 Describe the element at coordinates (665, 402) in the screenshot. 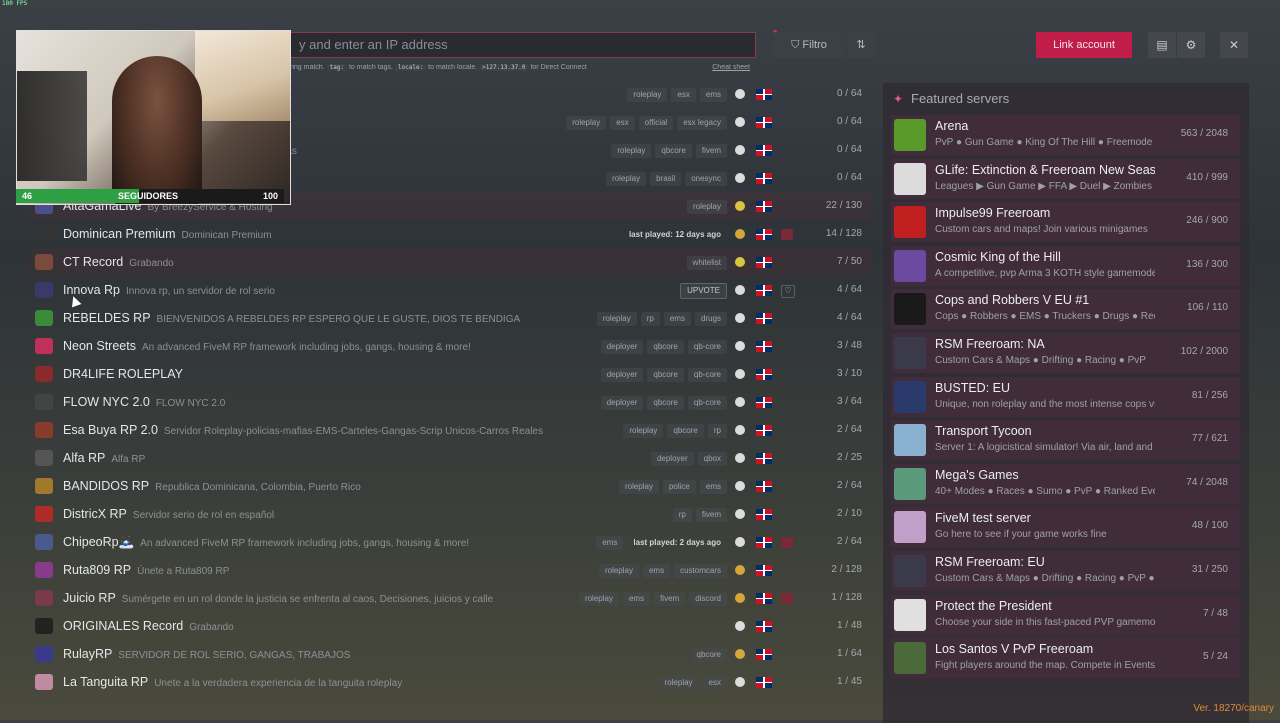

I see `server-tag: qbcore` at that location.